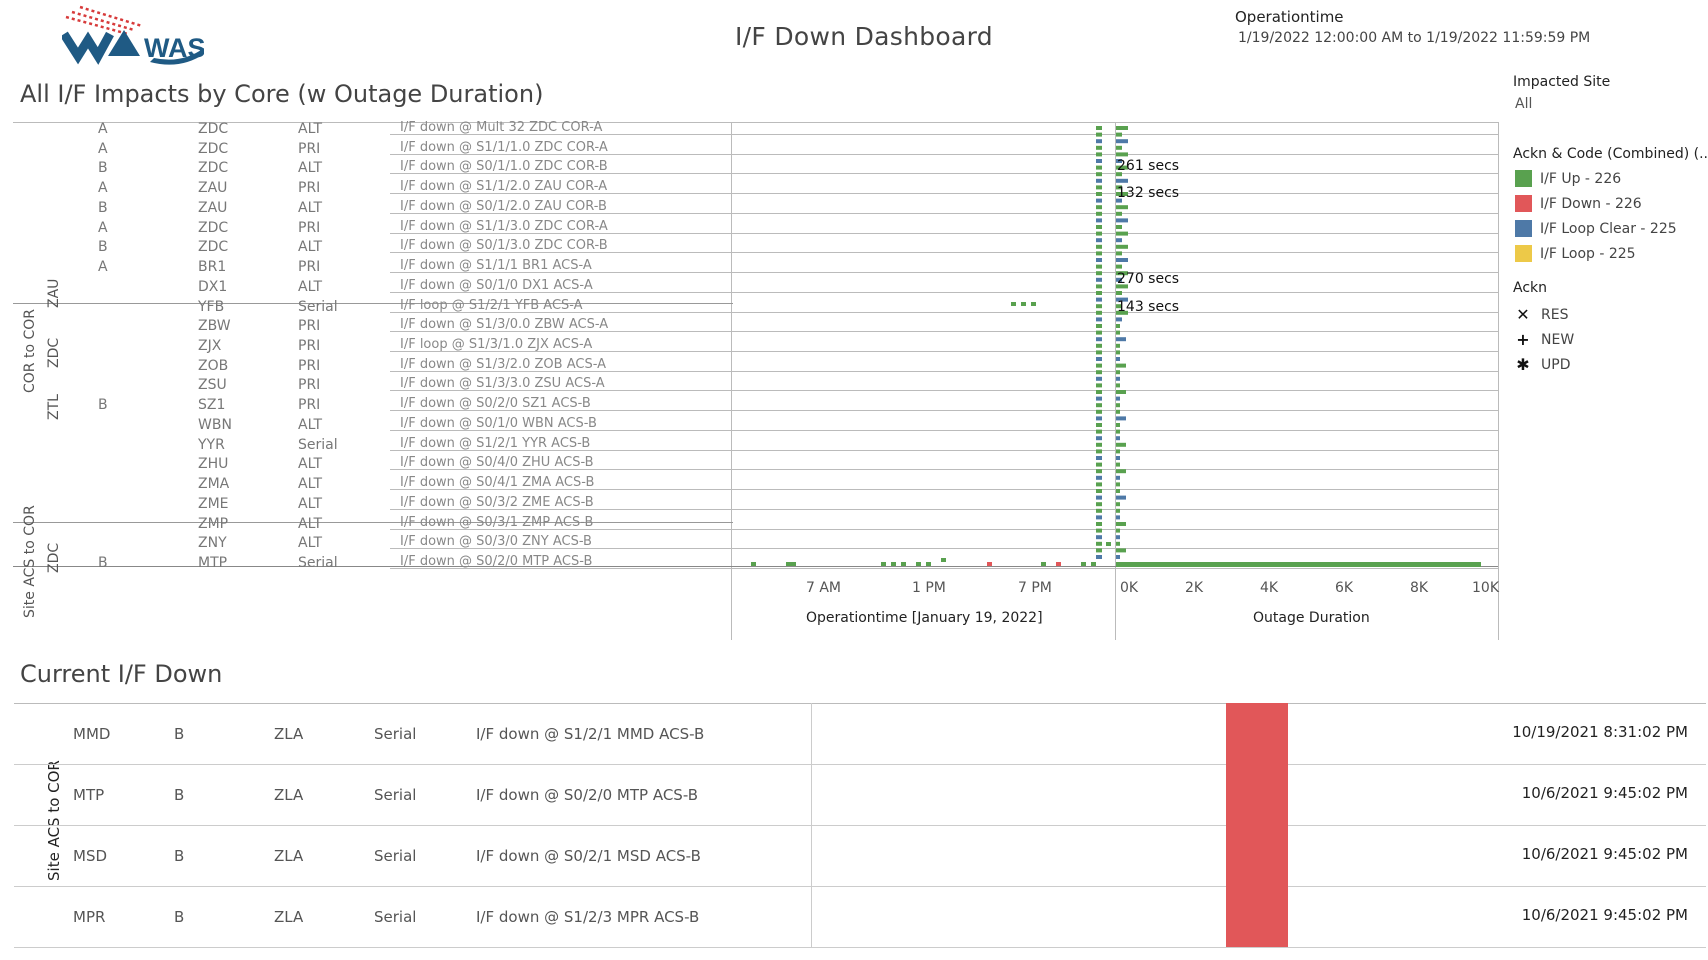  I want to click on time-cell: 10/6/2021 9:45:02 PM, so click(1604, 854).